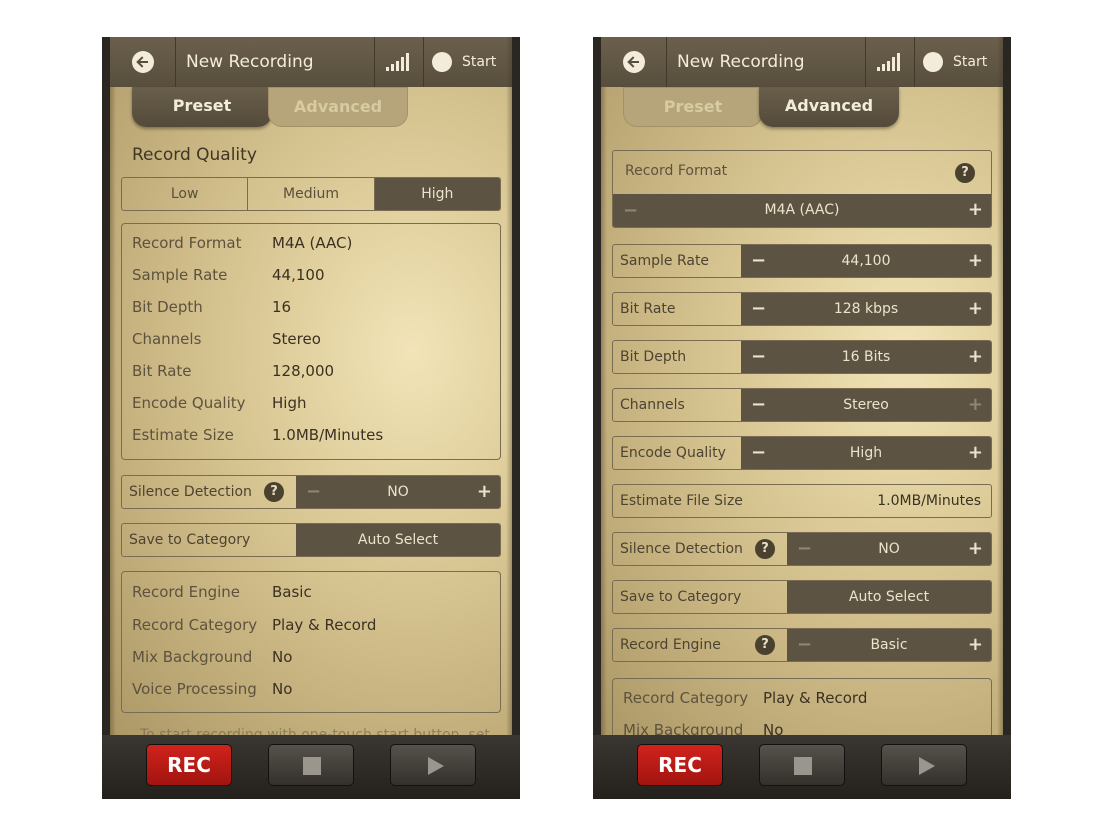 Image resolution: width=1114 pixels, height=836 pixels. I want to click on stepper-value: High, so click(866, 453).